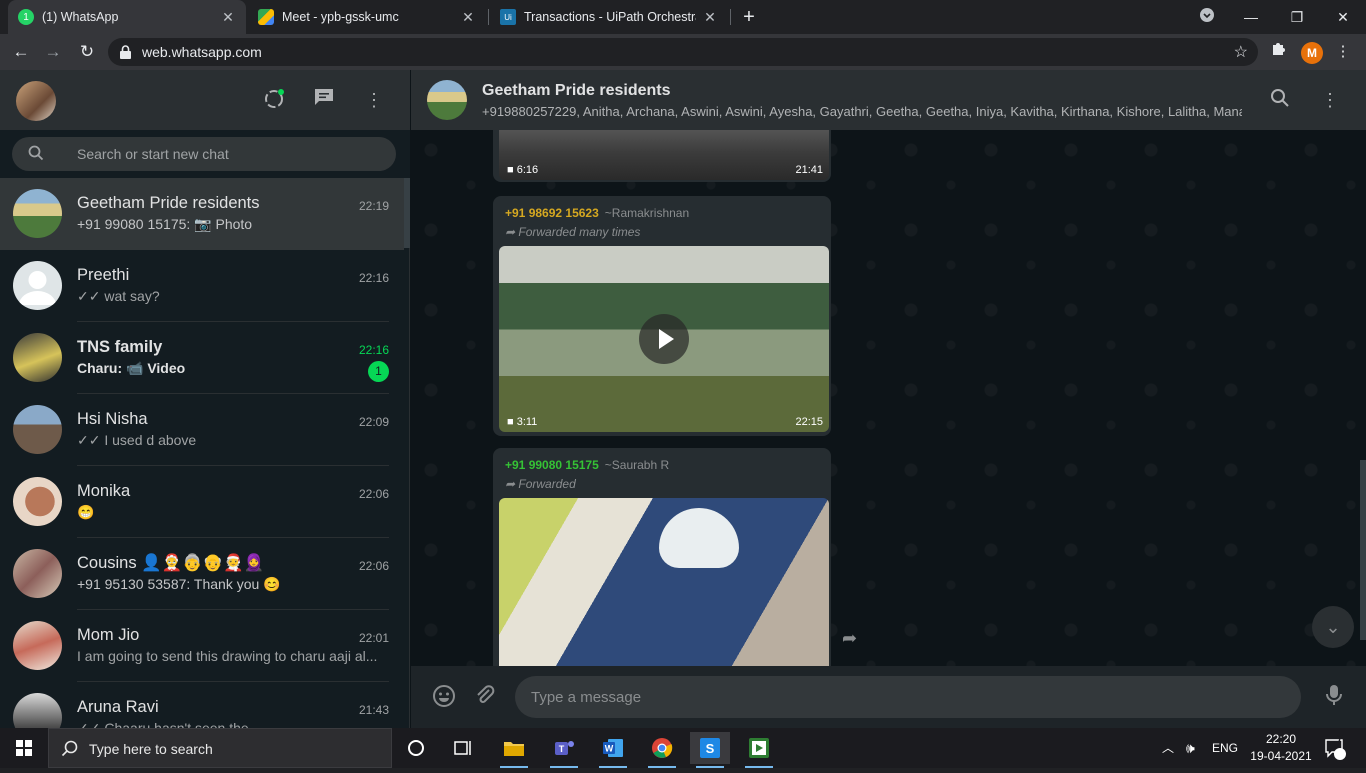  I want to click on windows-start-icon, so click(24, 748).